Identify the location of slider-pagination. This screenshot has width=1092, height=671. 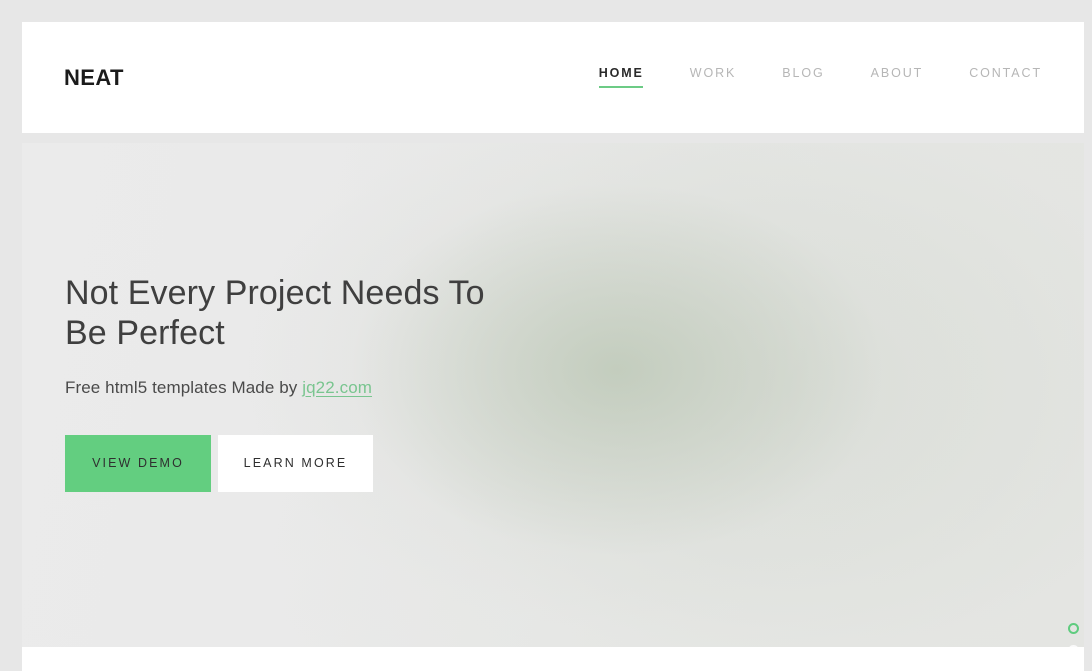
(1073, 635).